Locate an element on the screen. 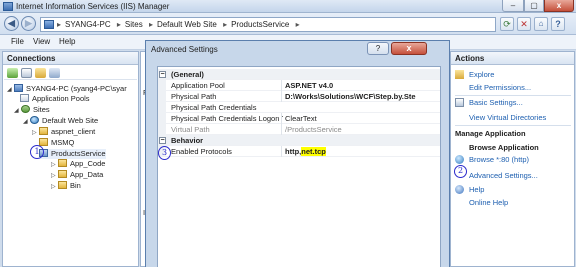  globe-icon is located at coordinates (34, 120).